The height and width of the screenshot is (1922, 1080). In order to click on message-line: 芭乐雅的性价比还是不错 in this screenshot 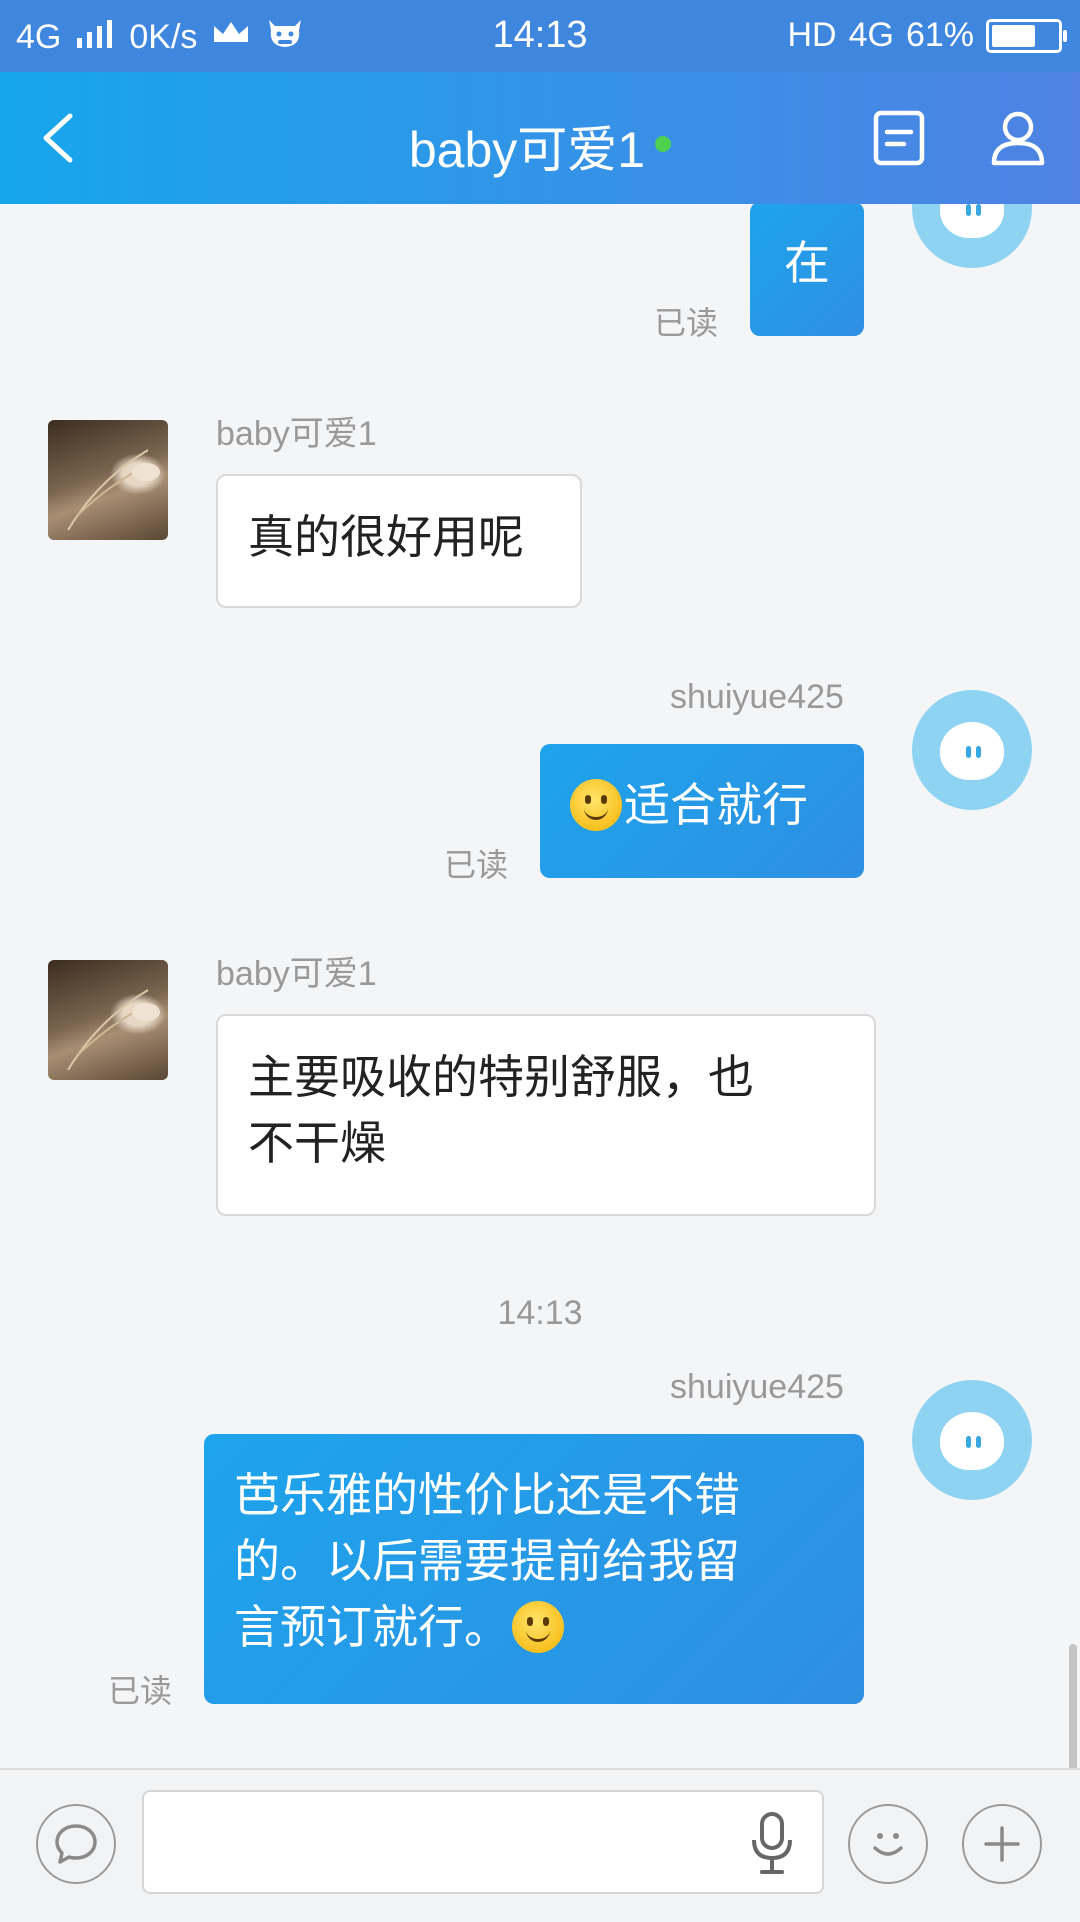, I will do `click(487, 1495)`.